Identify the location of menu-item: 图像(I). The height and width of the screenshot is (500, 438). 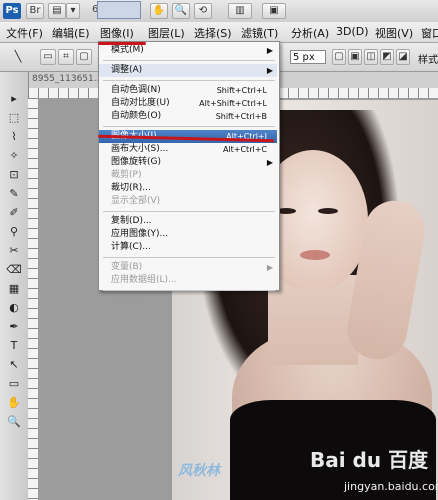
(117, 33).